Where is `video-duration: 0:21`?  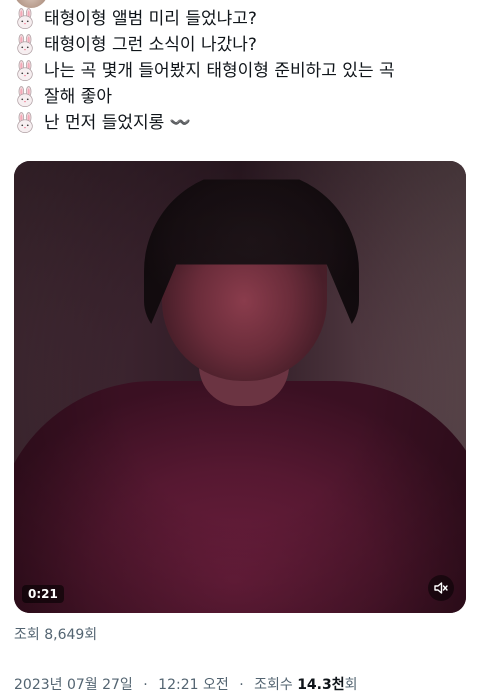 video-duration: 0:21 is located at coordinates (43, 594).